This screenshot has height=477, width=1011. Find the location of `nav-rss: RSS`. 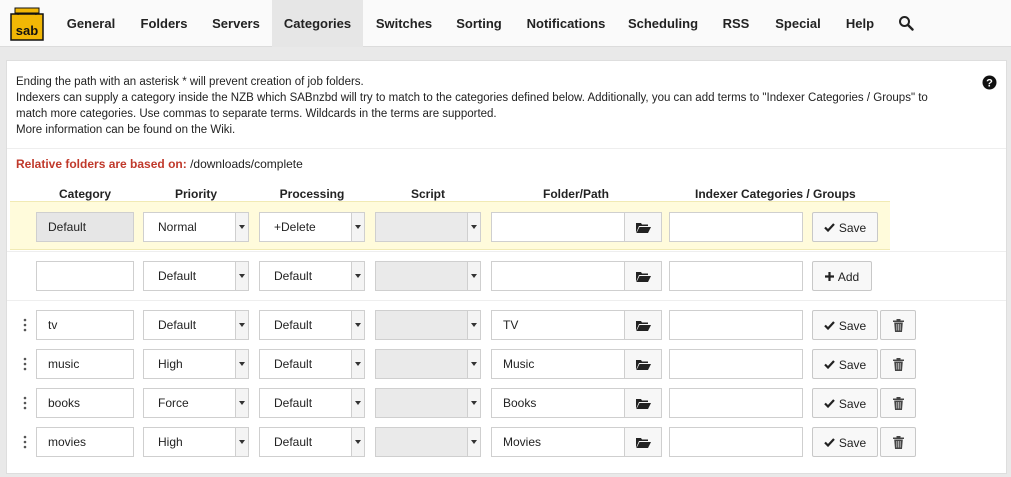

nav-rss: RSS is located at coordinates (736, 23).